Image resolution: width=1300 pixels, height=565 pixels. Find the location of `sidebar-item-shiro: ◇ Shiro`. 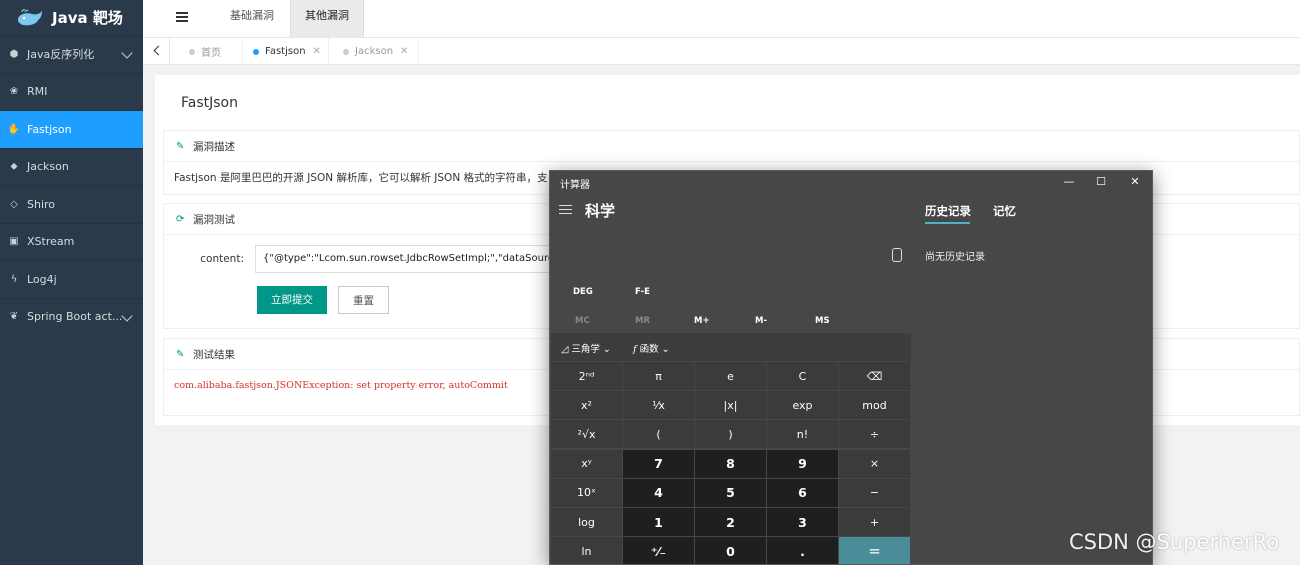

sidebar-item-shiro: ◇ Shiro is located at coordinates (71, 204).